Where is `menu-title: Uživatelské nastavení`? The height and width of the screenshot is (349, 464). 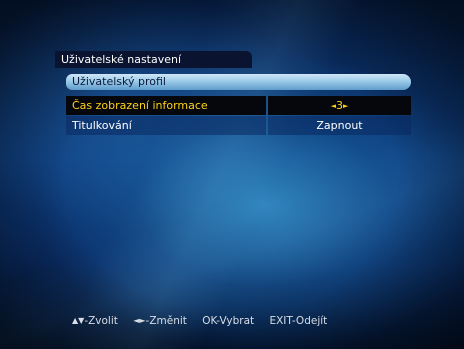 menu-title: Uživatelské nastavení is located at coordinates (121, 59).